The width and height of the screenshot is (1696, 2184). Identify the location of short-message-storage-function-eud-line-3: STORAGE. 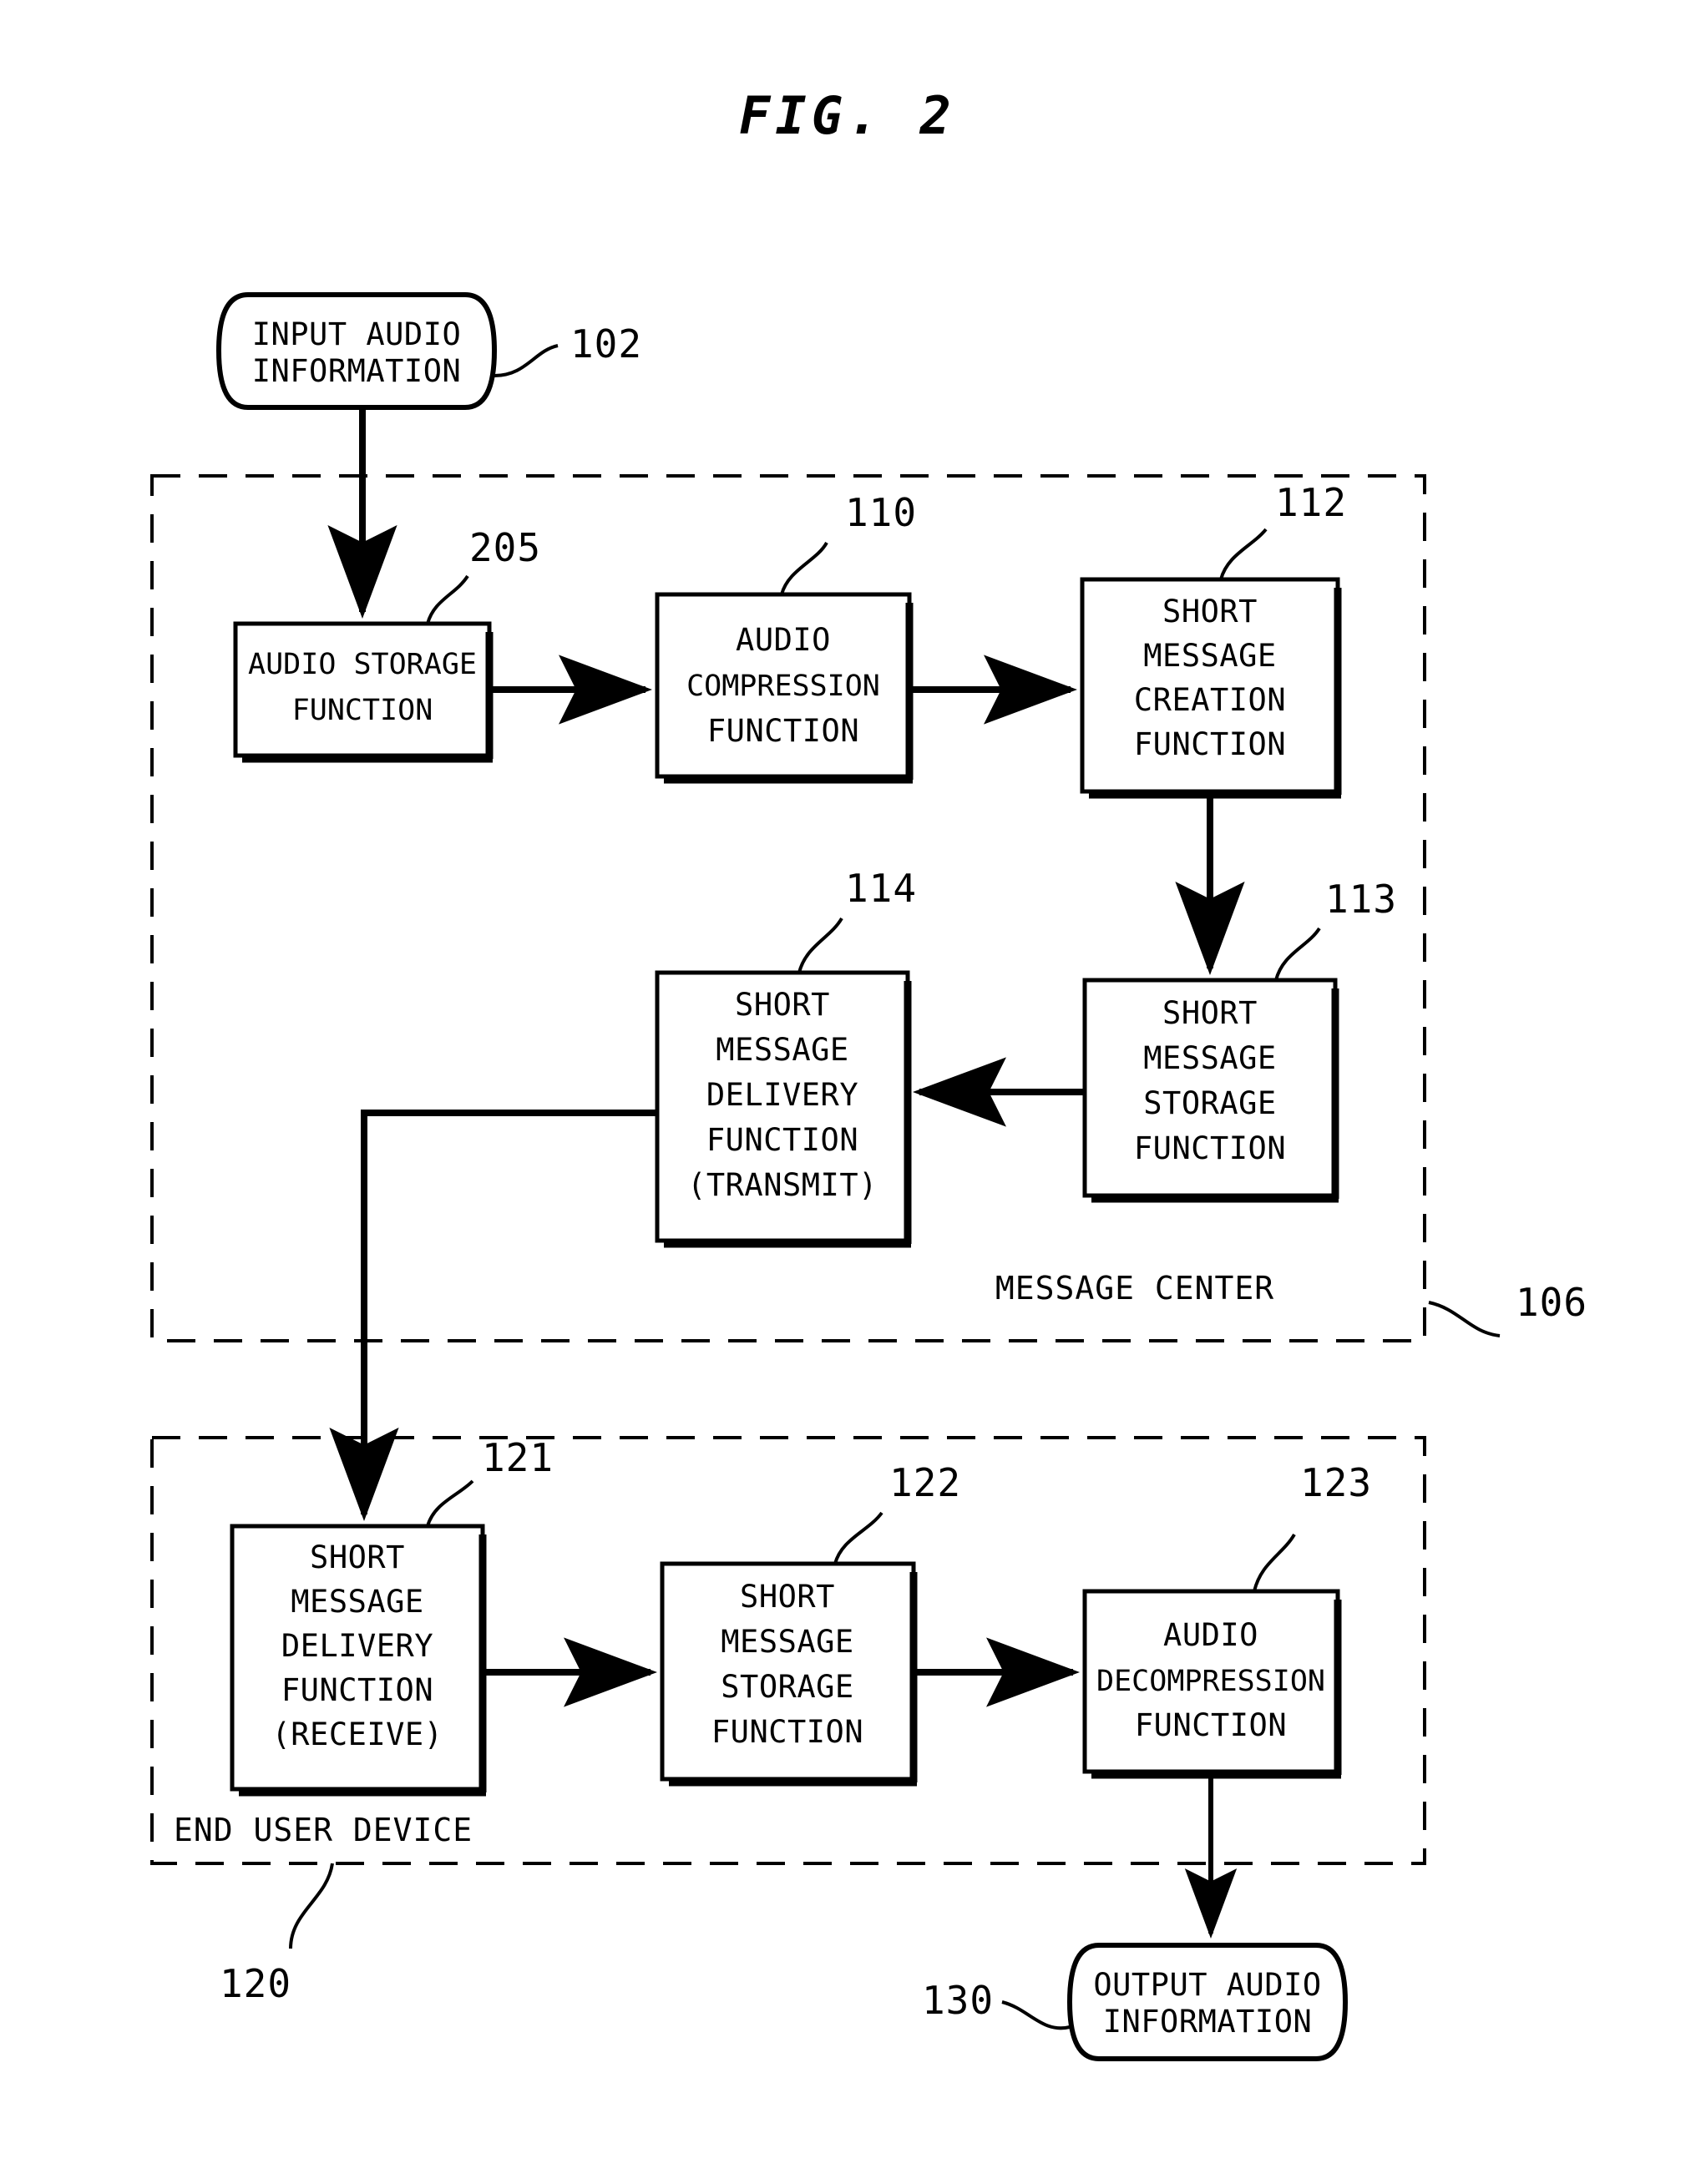
(787, 1687).